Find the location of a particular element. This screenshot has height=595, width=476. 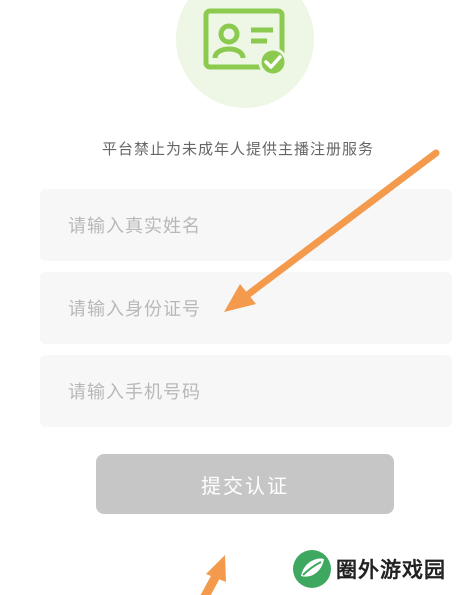

watermark-text: 圈外游戏园 is located at coordinates (391, 570).